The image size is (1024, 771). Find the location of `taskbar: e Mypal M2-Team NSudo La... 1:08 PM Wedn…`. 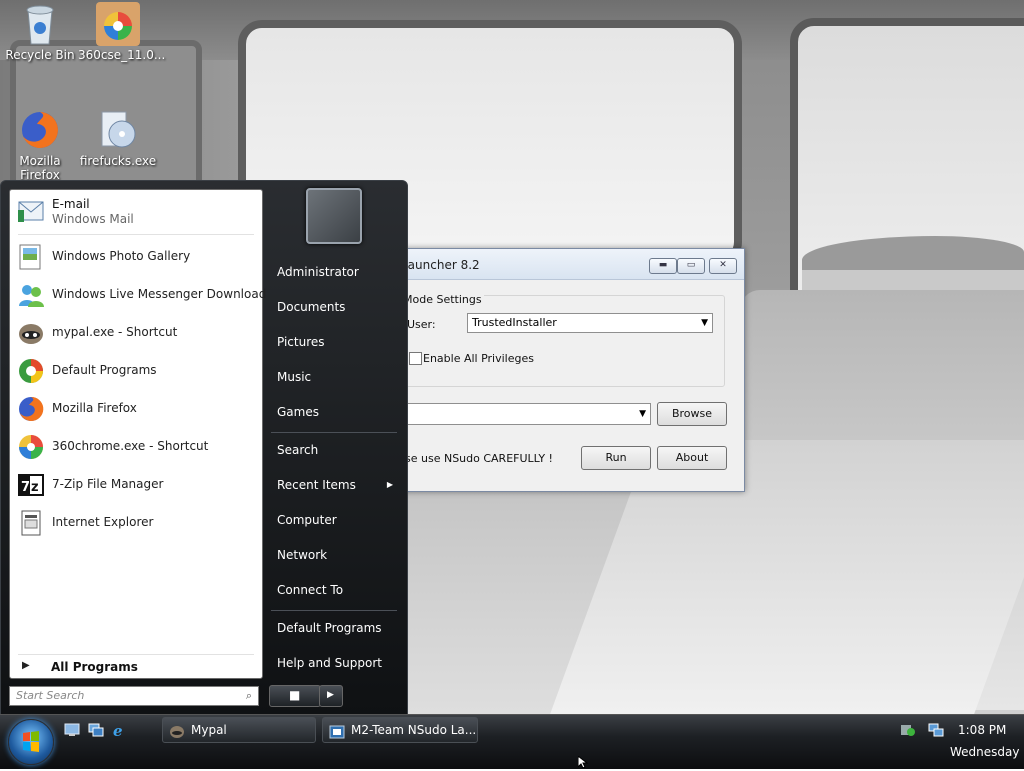

taskbar: e Mypal M2-Team NSudo La... 1:08 PM Wedn… is located at coordinates (512, 741).